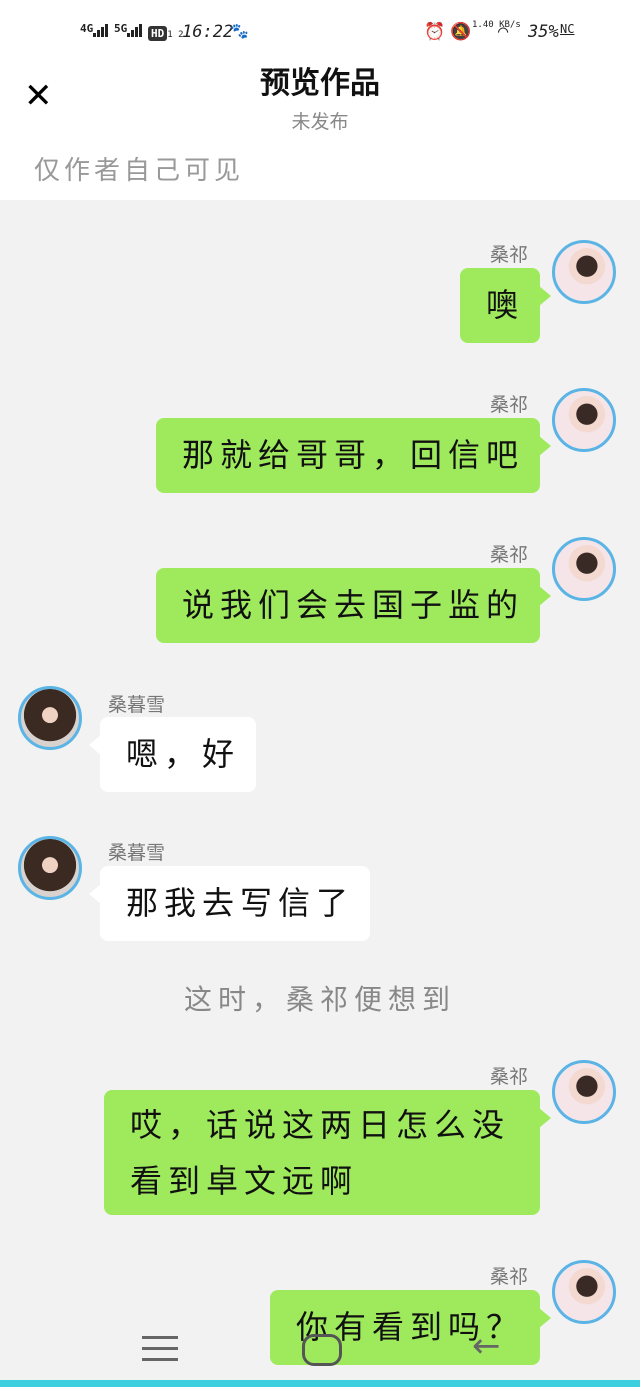 The height and width of the screenshot is (1387, 640). What do you see at coordinates (496, 25) in the screenshot?
I see `net-speed: 1.40 KB/s` at bounding box center [496, 25].